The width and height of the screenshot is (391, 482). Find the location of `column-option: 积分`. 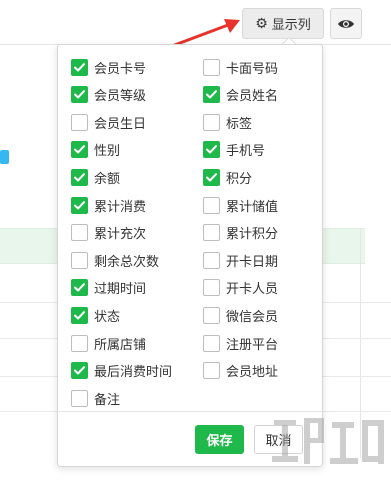

column-option: 积分 is located at coordinates (227, 177).